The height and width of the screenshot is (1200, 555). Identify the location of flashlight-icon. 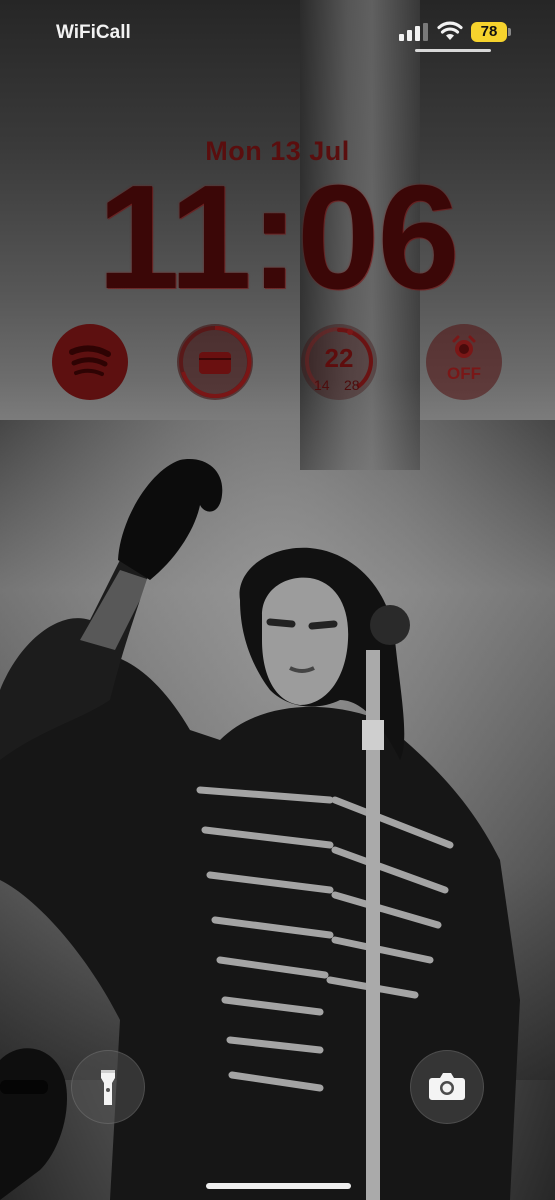
(108, 1087).